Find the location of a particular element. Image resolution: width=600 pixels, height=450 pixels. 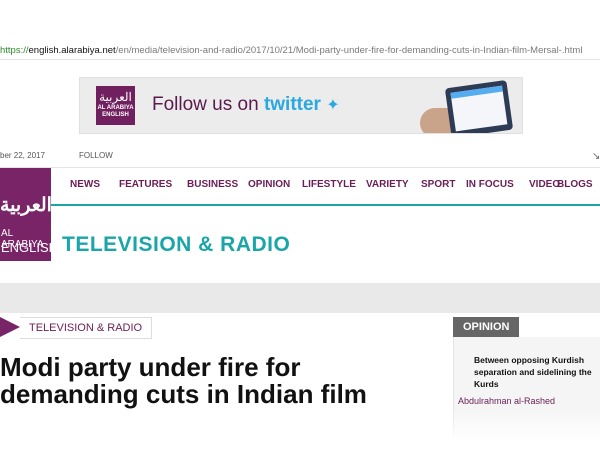

follow-label: FOLLOW is located at coordinates (96, 155).